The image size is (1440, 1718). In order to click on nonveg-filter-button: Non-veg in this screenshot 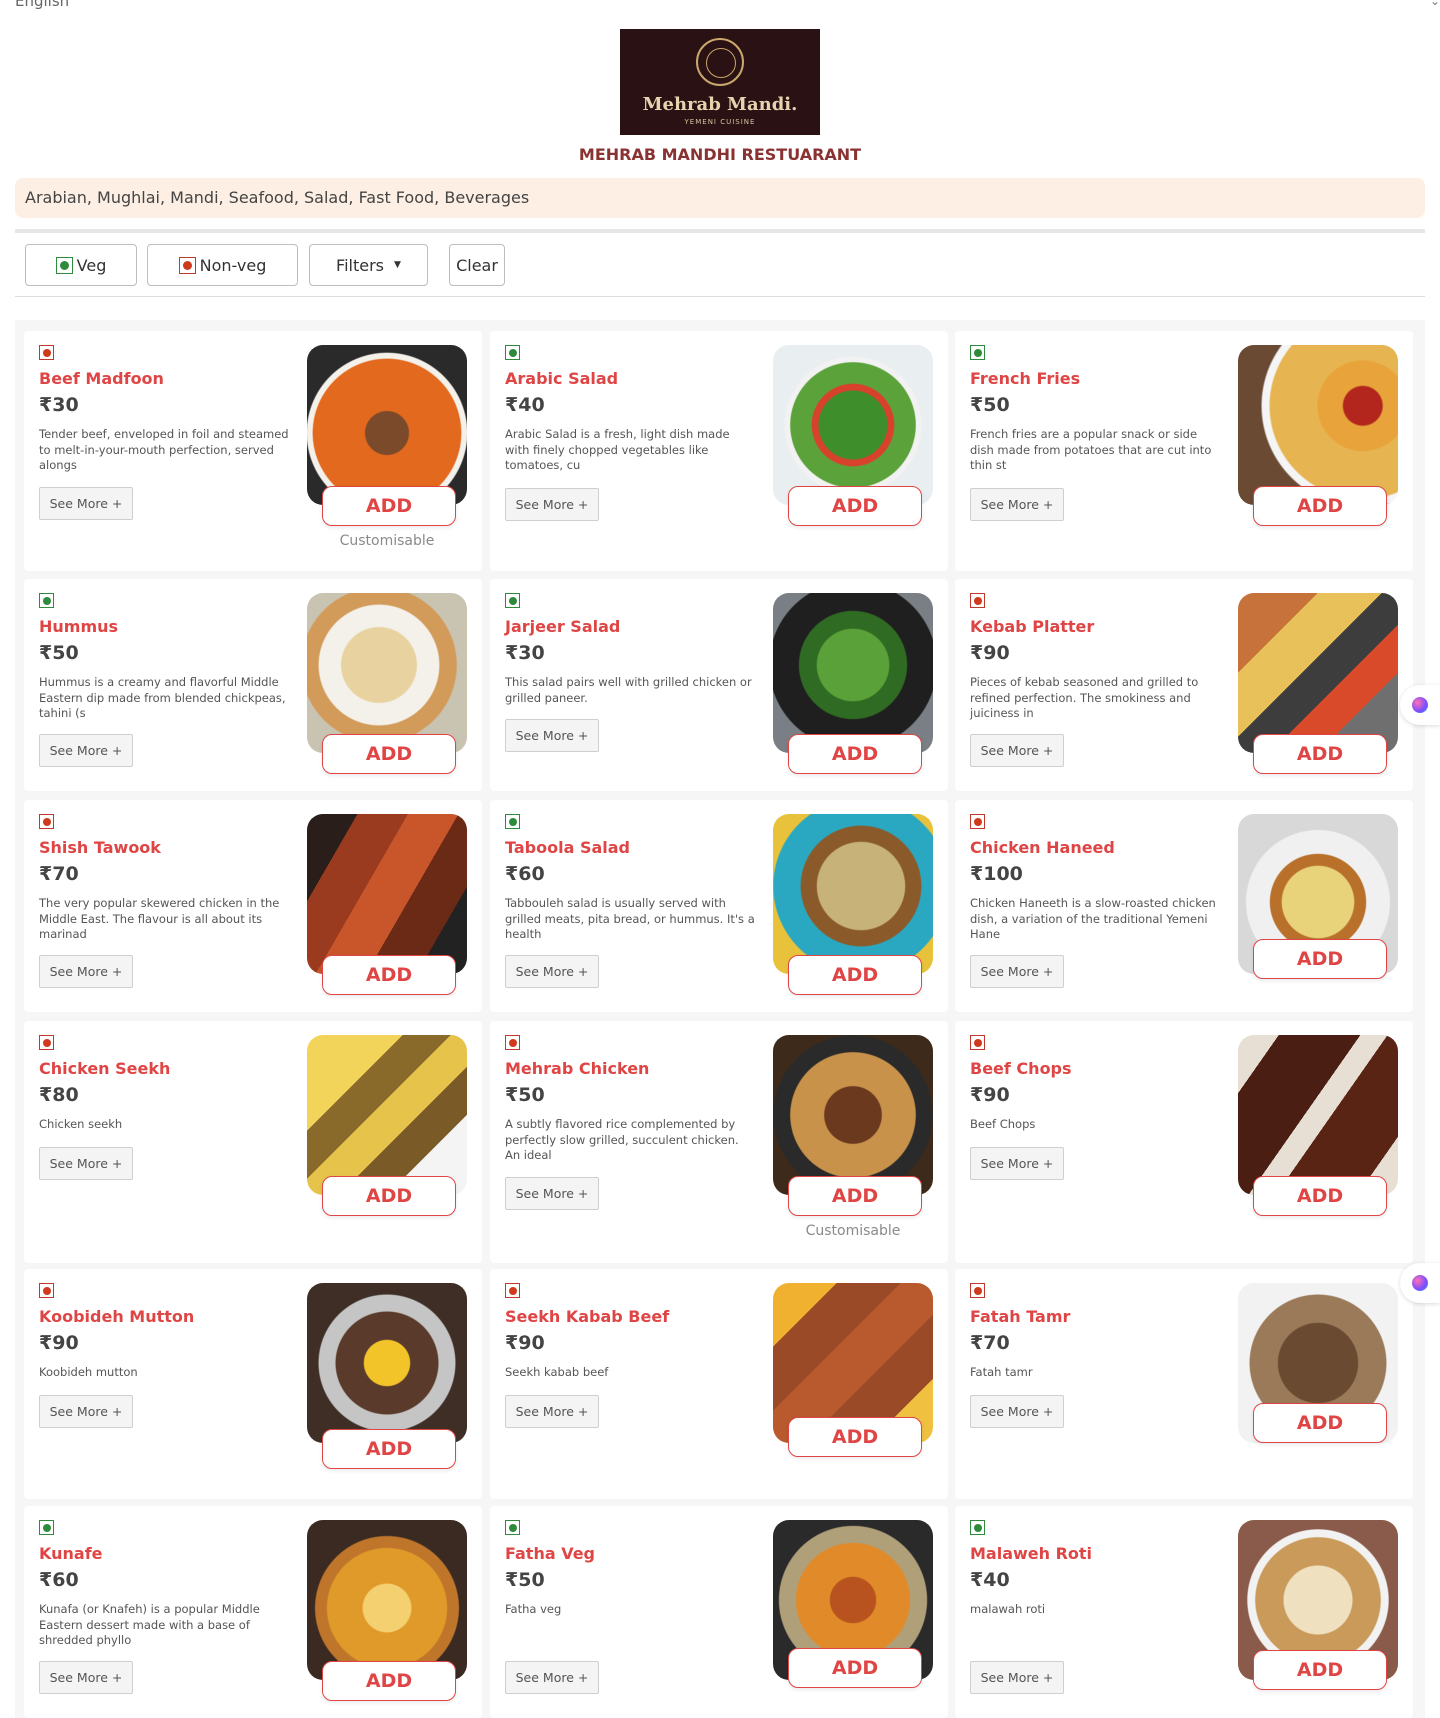, I will do `click(222, 265)`.